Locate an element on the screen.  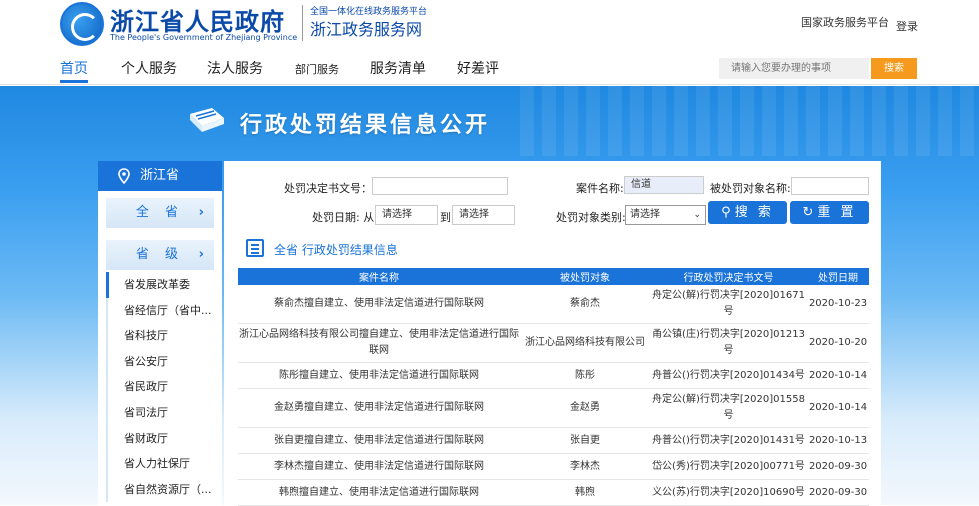
cell-case-name: 张自更擅自建立、使用非法定信道进行国际联网 is located at coordinates (379, 440).